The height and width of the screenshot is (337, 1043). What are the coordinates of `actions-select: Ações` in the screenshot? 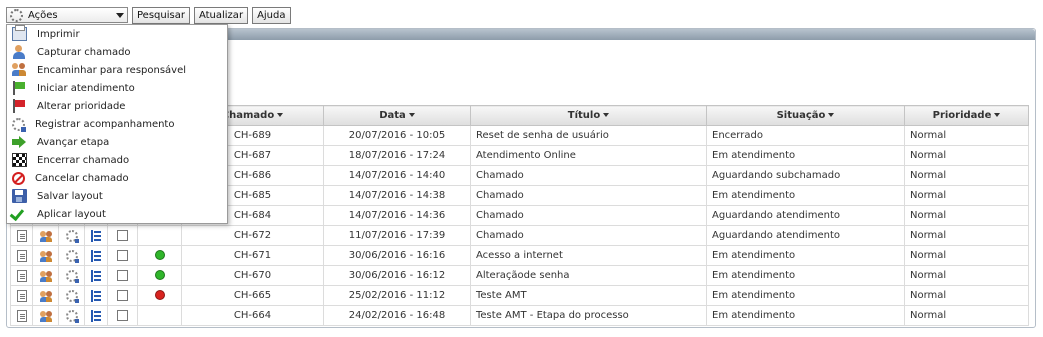 It's located at (67, 15).